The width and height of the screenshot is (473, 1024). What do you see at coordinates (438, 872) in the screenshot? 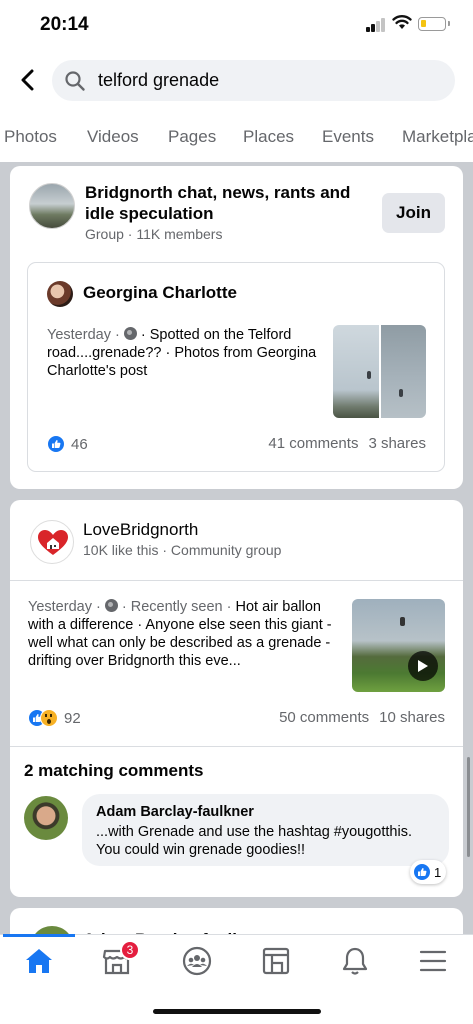
I see `comment-like-count: 1` at bounding box center [438, 872].